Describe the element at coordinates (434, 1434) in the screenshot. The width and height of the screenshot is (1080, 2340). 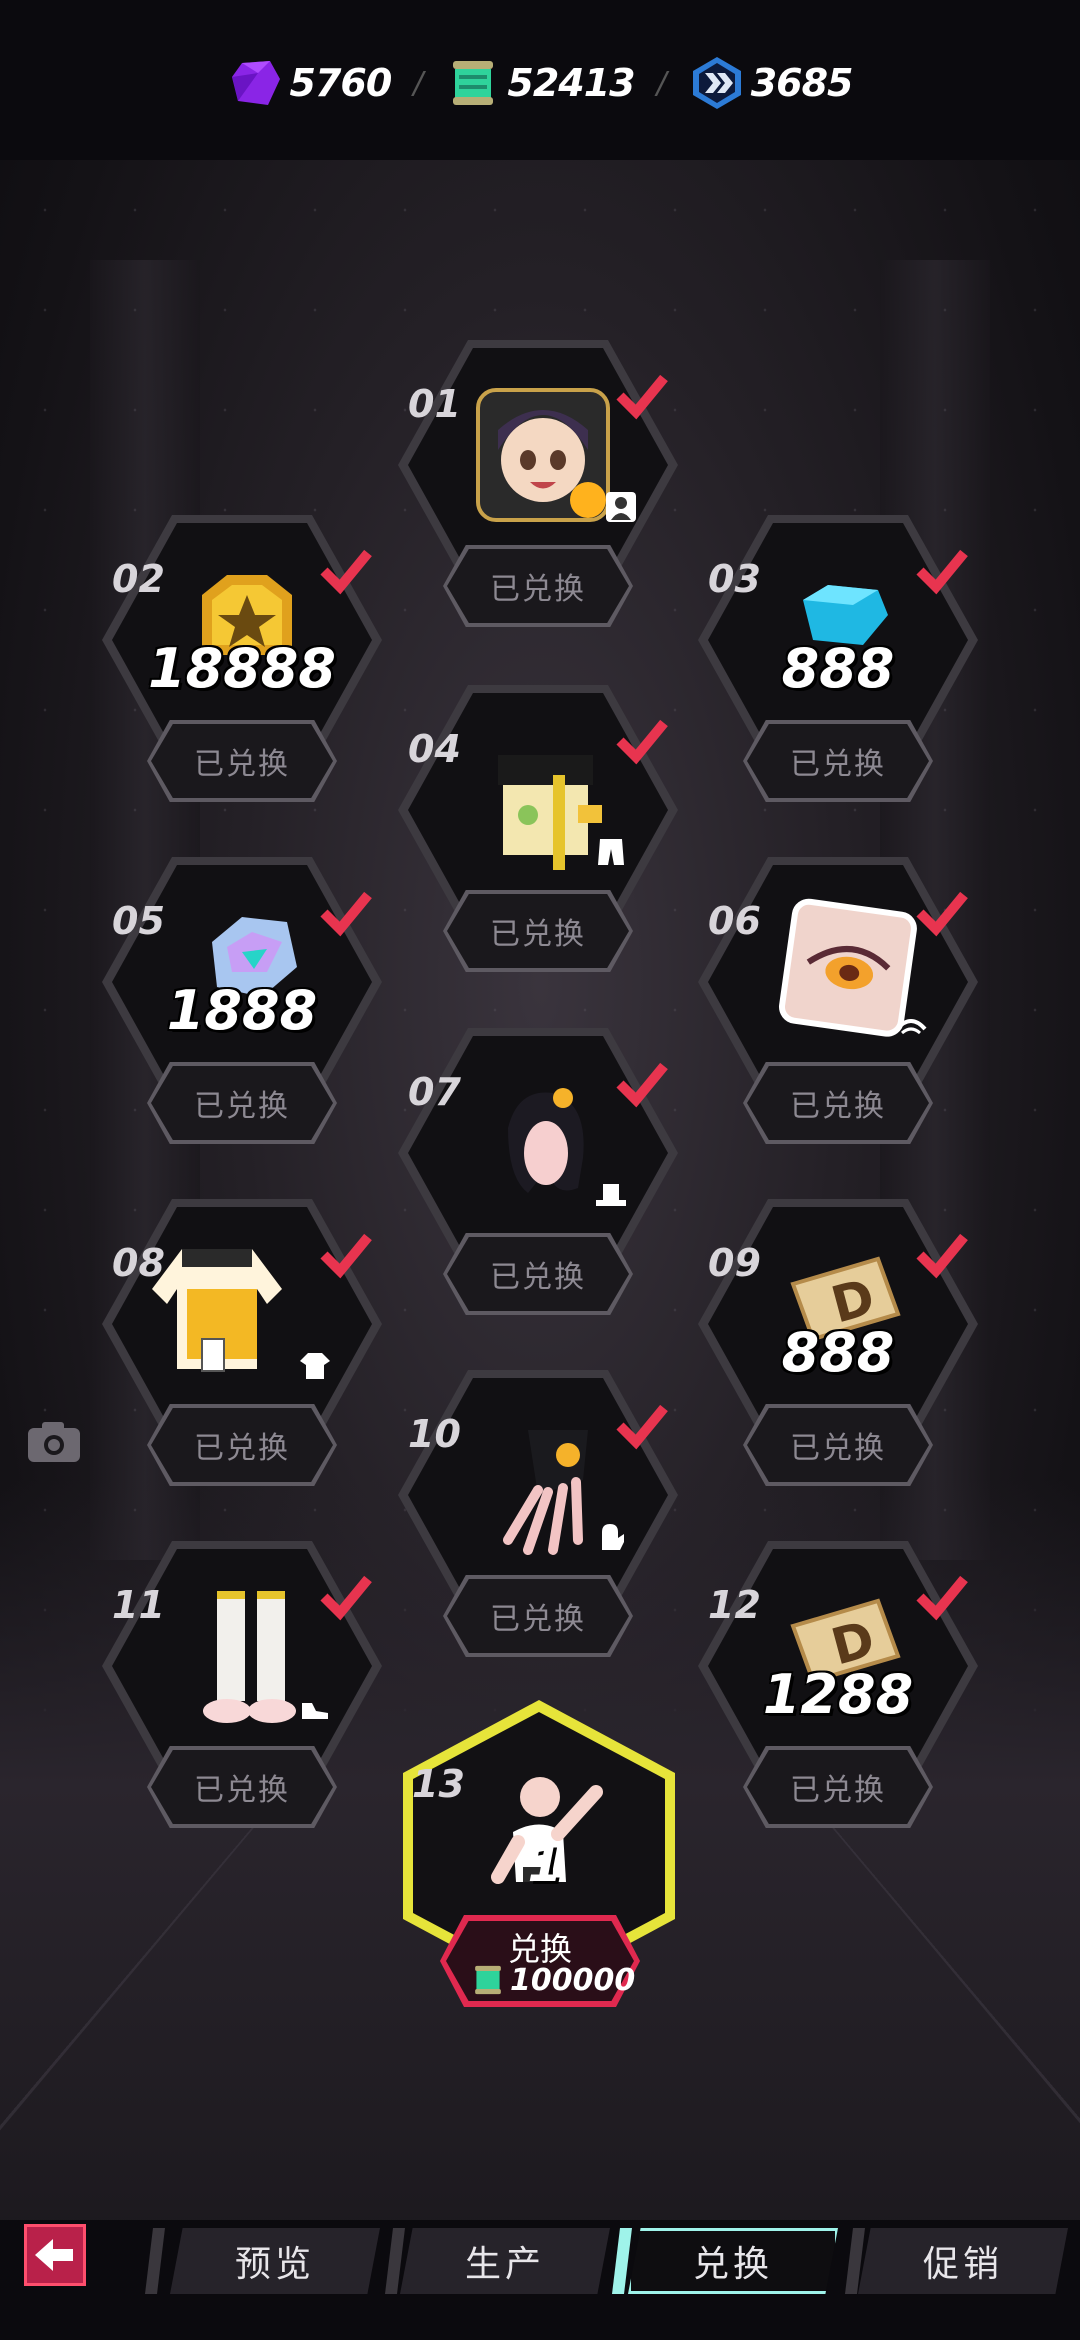
I see `reward-number: 10` at that location.